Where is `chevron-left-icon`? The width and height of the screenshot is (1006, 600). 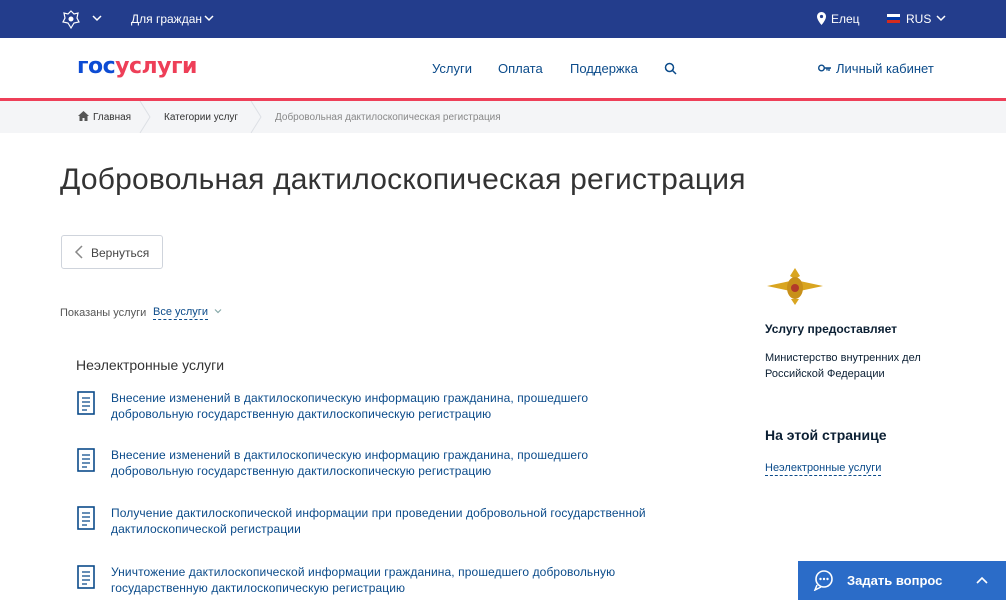 chevron-left-icon is located at coordinates (78, 252).